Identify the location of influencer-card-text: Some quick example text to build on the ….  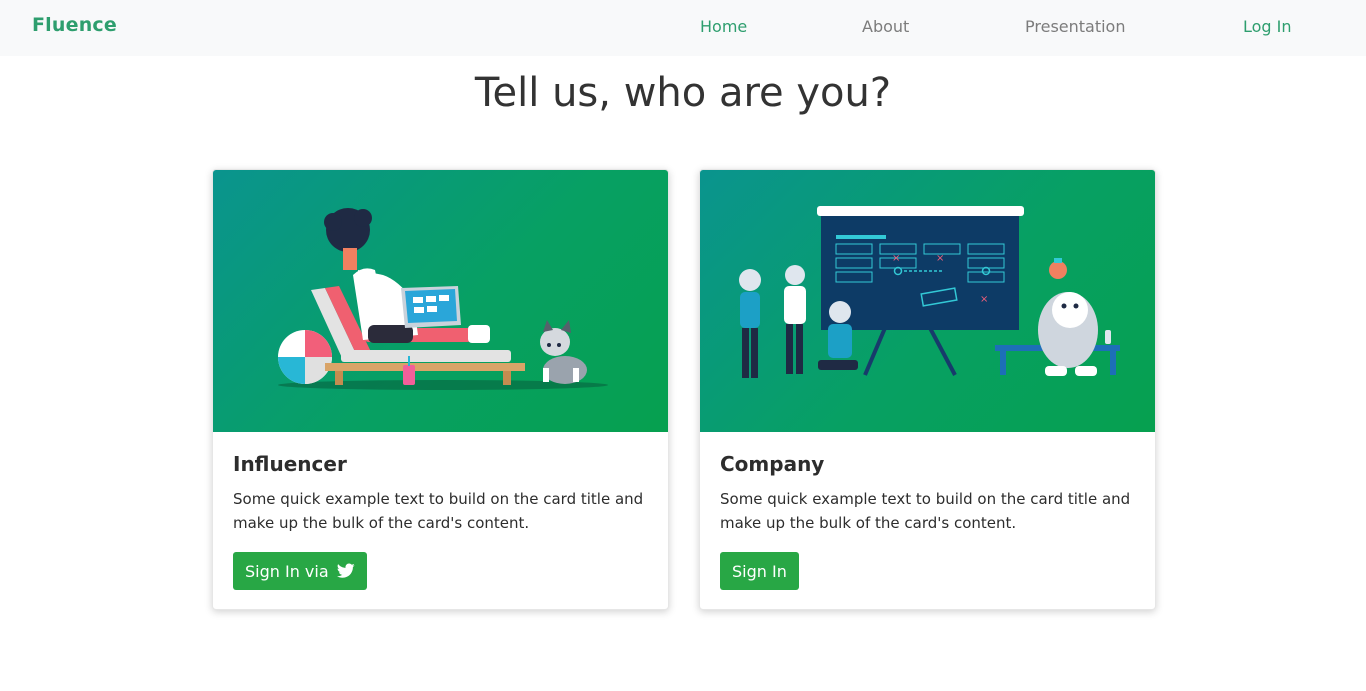
(438, 511).